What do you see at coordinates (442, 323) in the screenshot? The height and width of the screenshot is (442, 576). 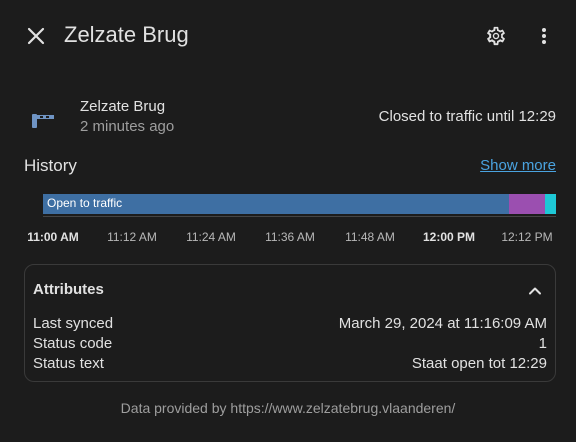 I see `attribute-value: March 29, 2024 at 11:16:09 AM` at bounding box center [442, 323].